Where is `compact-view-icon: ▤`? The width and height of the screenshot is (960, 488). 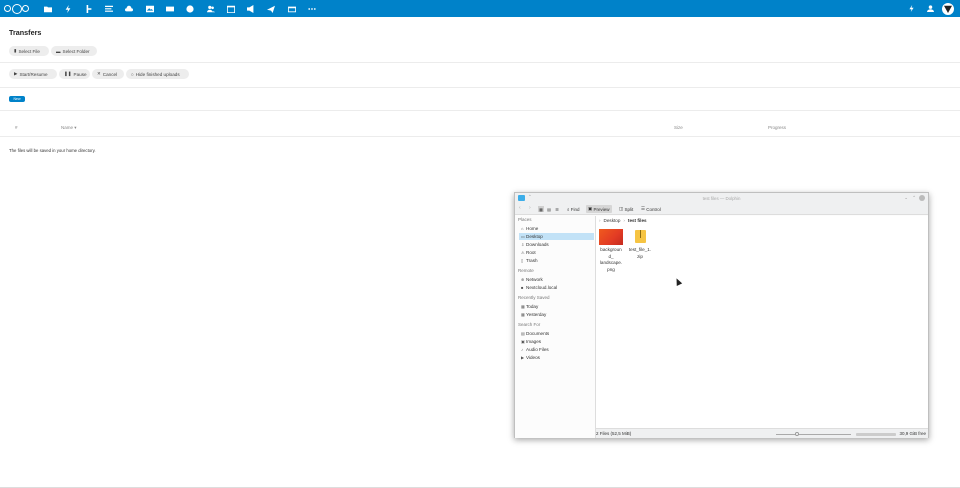 compact-view-icon: ▤ is located at coordinates (549, 209).